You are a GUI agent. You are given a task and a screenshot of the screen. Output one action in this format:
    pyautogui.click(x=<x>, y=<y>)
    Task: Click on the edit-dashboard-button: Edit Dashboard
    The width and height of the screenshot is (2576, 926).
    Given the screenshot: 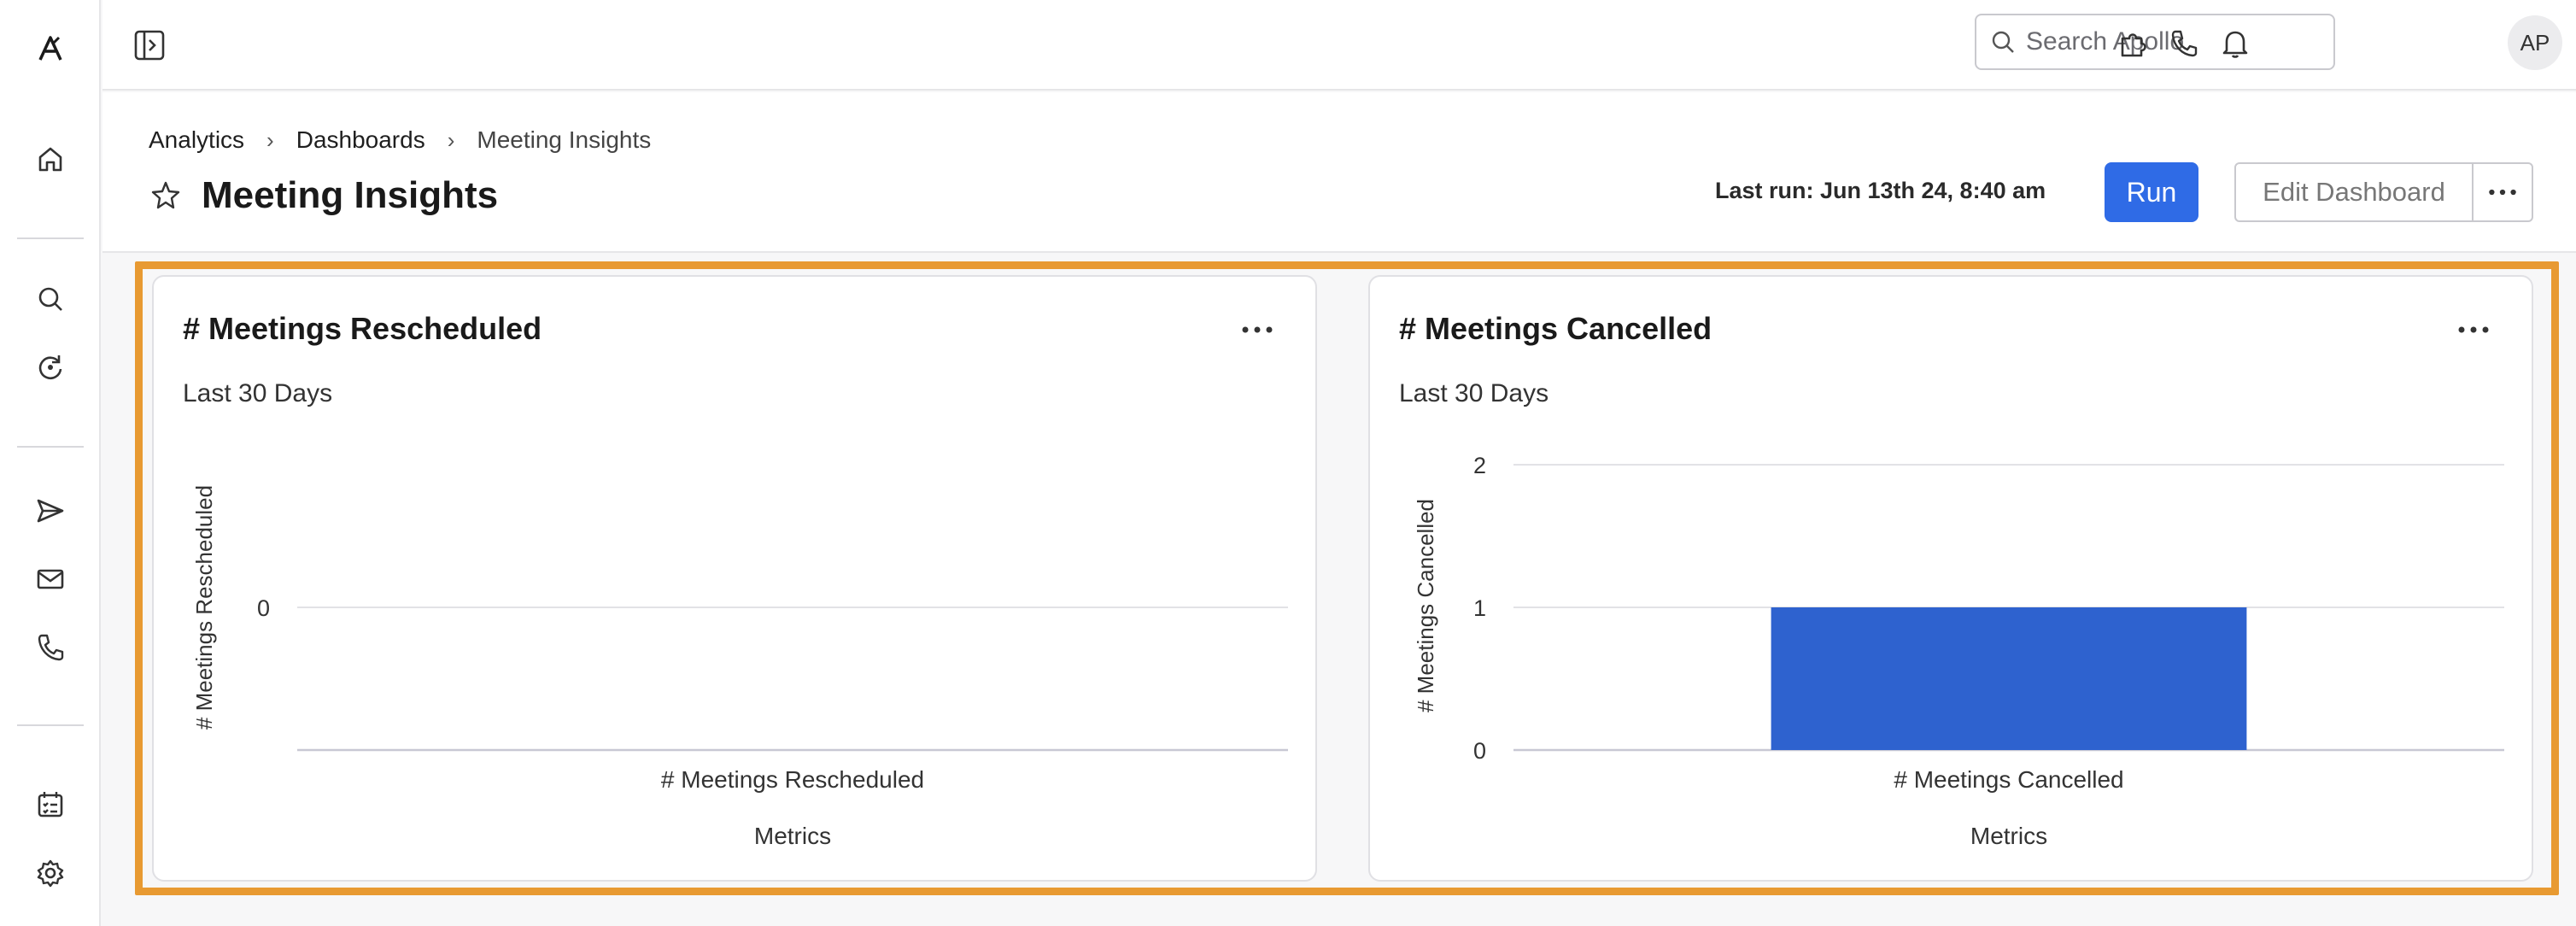 What is the action you would take?
    pyautogui.click(x=2354, y=192)
    